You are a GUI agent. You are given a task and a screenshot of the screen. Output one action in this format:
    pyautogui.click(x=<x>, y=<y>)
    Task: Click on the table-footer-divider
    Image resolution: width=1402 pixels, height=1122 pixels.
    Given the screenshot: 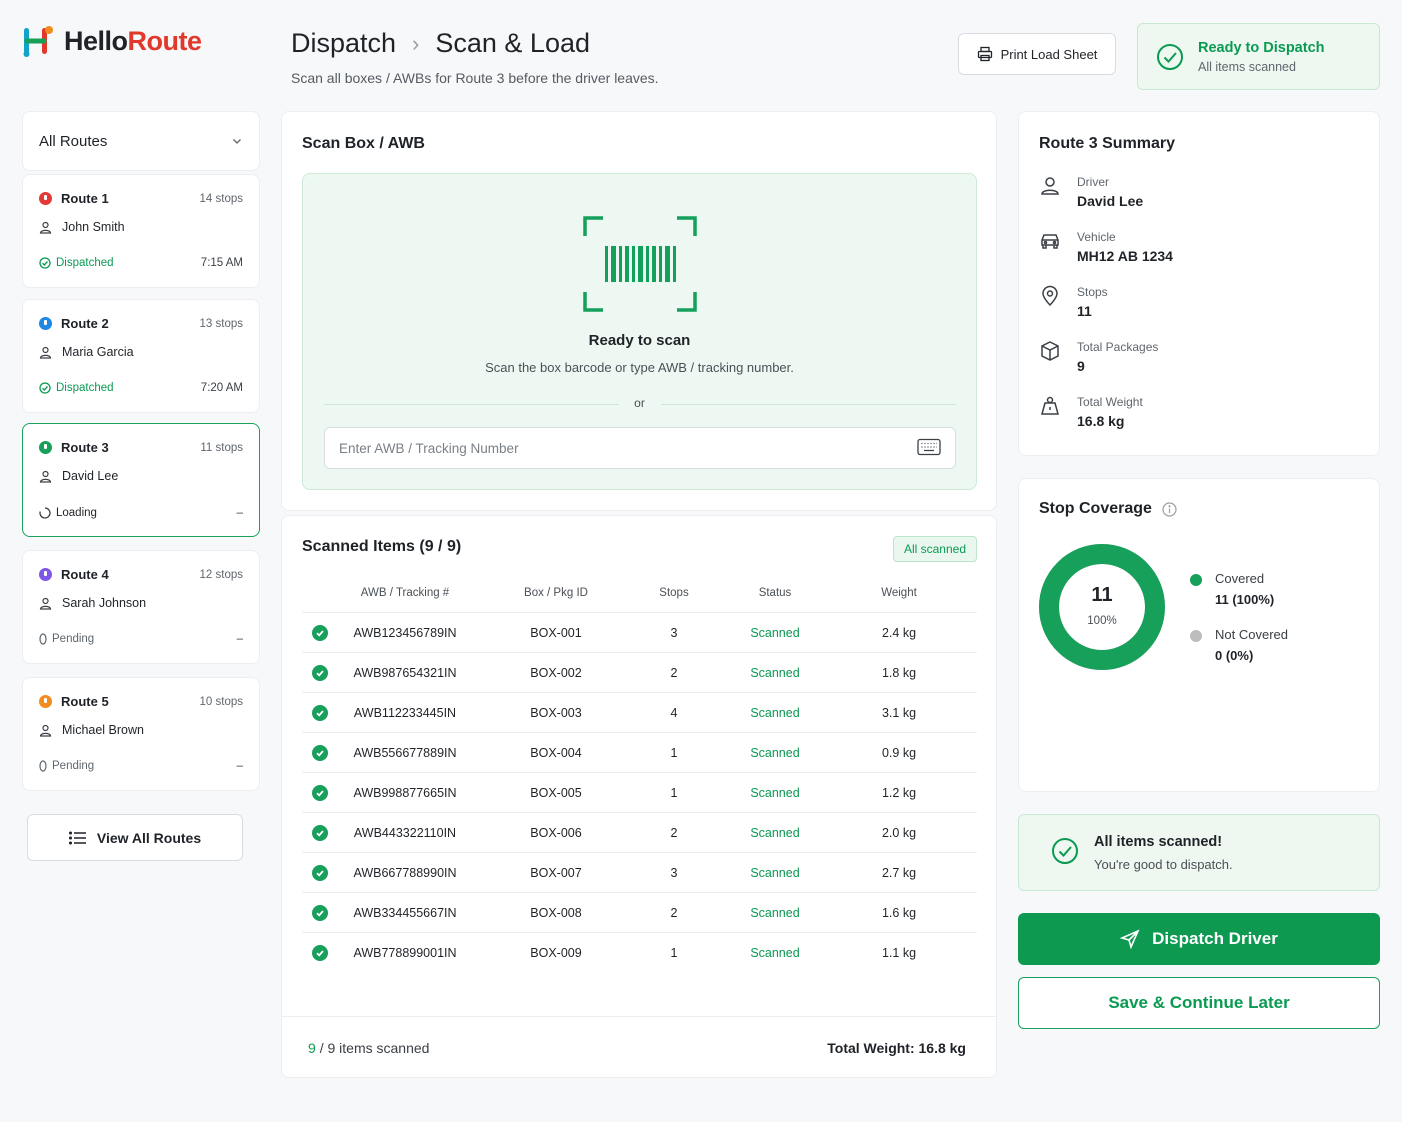 What is the action you would take?
    pyautogui.click(x=639, y=1016)
    